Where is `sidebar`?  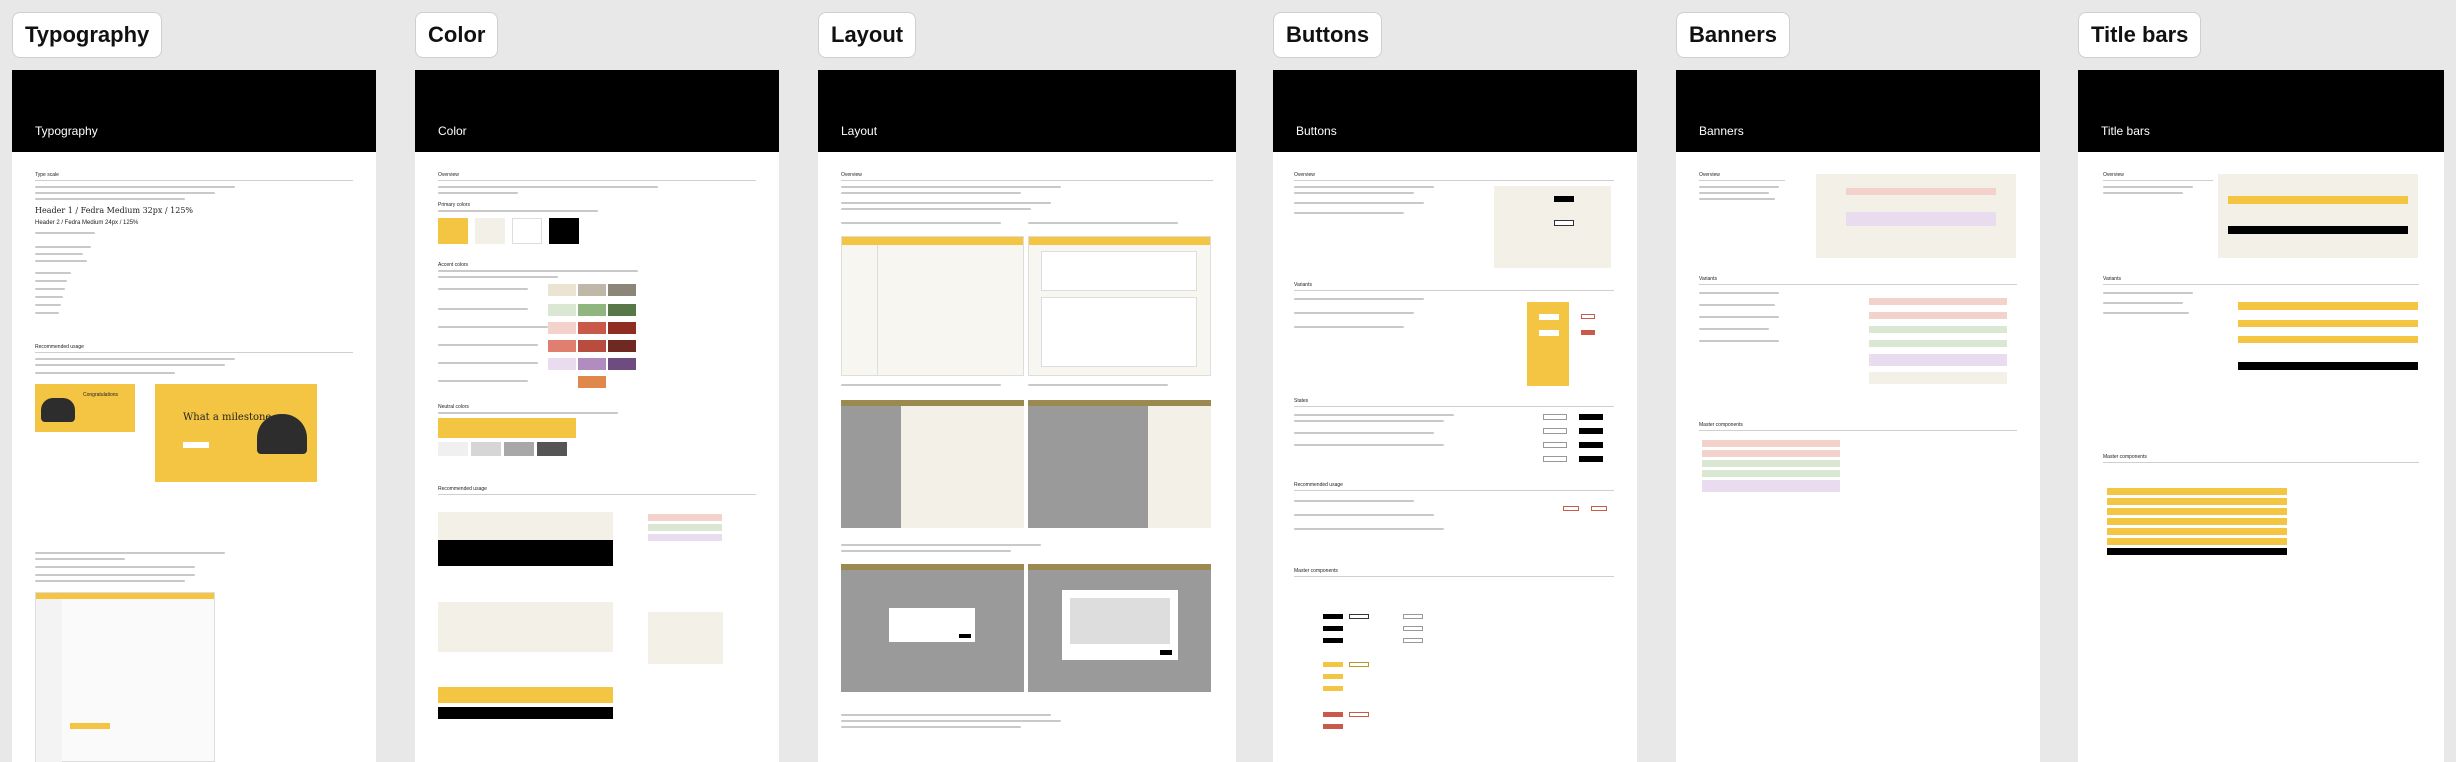 sidebar is located at coordinates (49, 680).